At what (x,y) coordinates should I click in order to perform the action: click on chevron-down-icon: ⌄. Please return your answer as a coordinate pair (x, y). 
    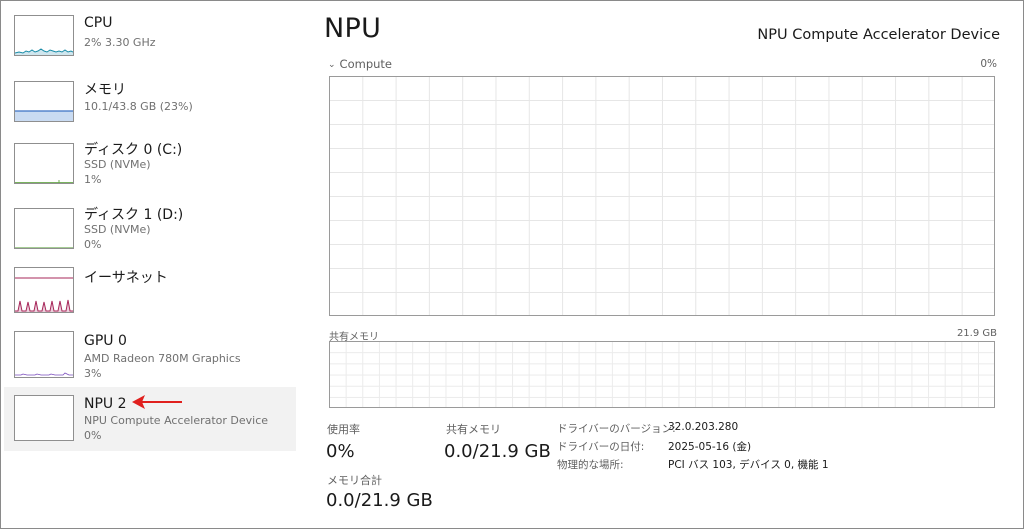
    Looking at the image, I should click on (332, 65).